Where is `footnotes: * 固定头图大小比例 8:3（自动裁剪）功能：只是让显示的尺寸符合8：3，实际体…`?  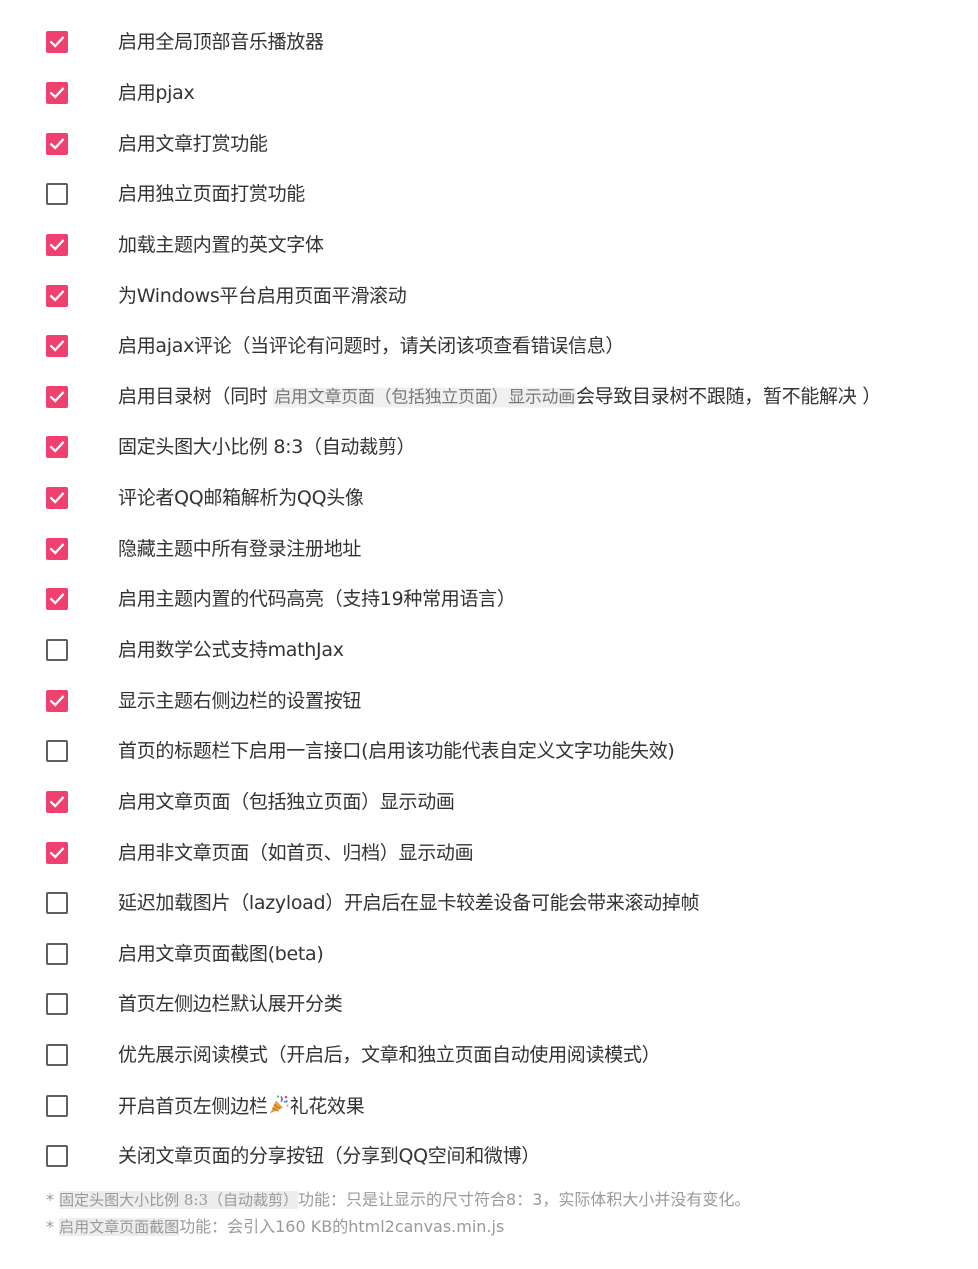
footnotes: * 固定头图大小比例 8:3（自动裁剪）功能：只是让显示的尺寸符合8：3，实际体… is located at coordinates (398, 1213).